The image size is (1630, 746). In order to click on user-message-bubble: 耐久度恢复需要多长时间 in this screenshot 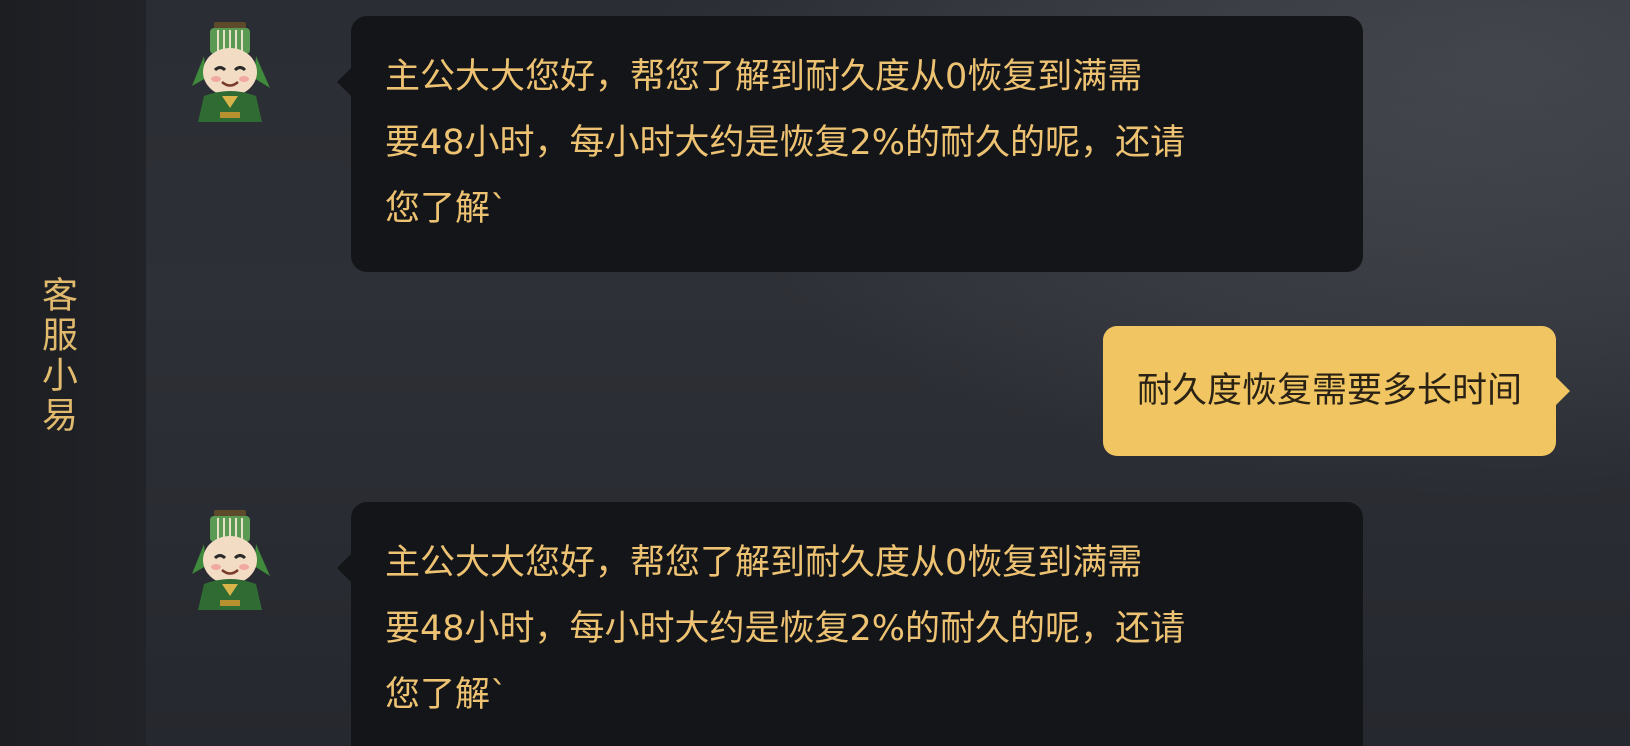, I will do `click(1336, 391)`.